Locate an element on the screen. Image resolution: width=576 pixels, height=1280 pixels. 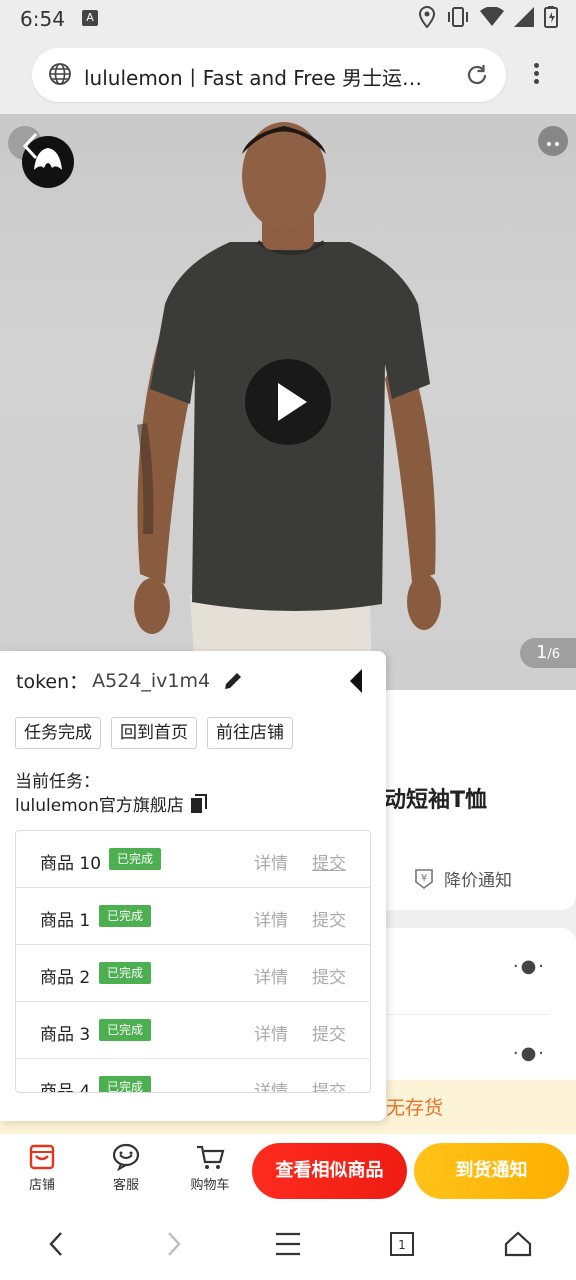
current-task-label: 当前任务： is located at coordinates (57, 782).